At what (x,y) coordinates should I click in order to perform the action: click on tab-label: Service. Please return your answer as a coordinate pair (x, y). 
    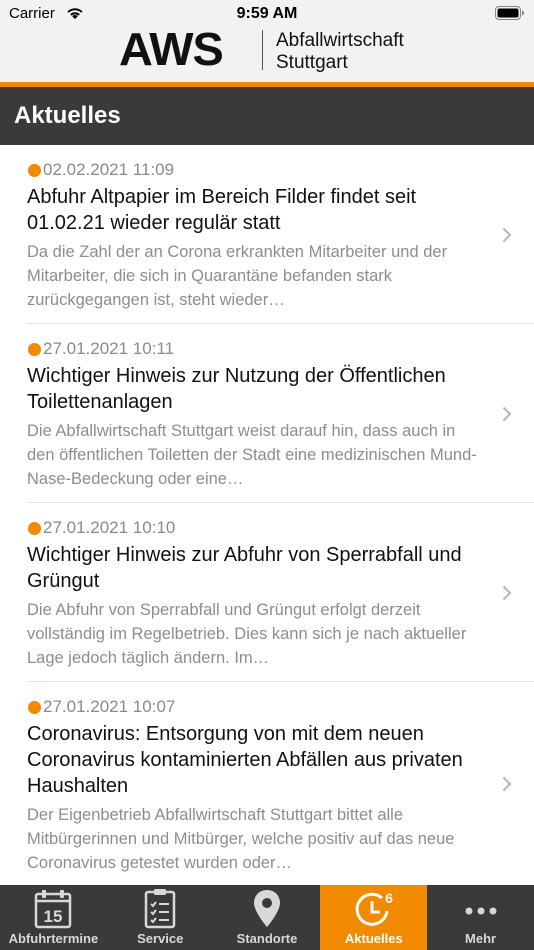
    Looking at the image, I should click on (160, 938).